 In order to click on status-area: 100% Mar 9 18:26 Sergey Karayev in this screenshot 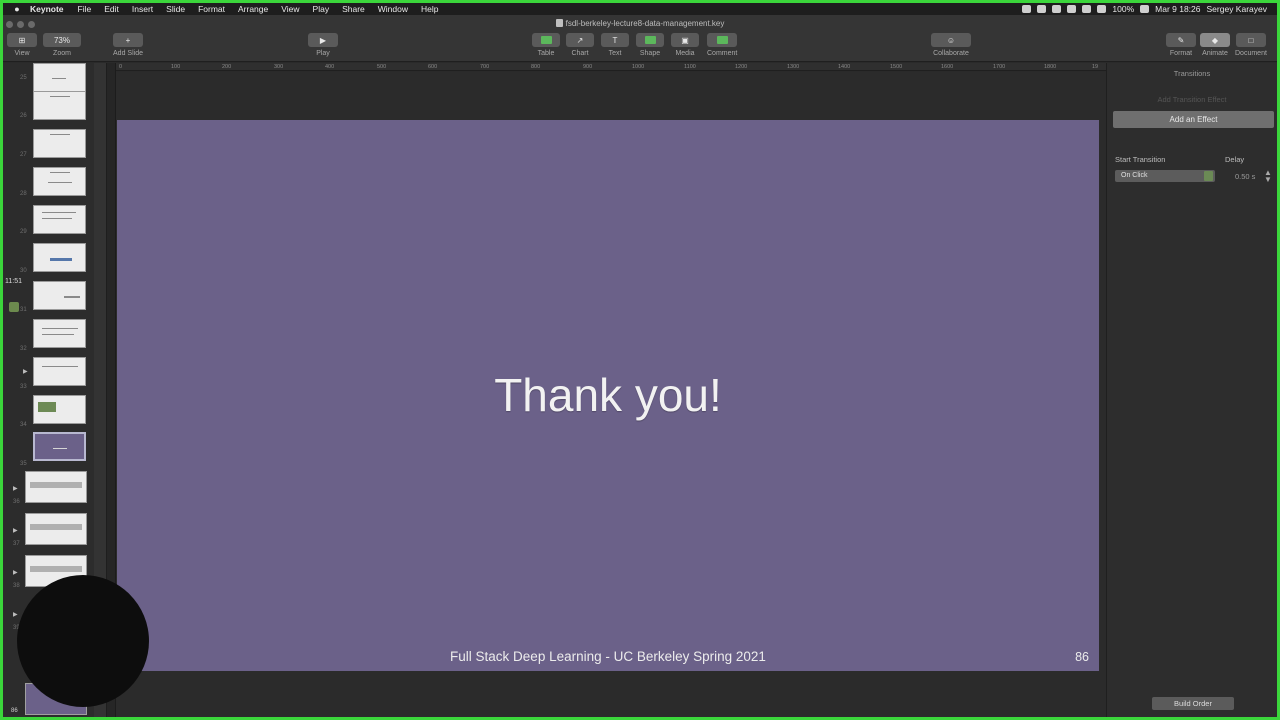, I will do `click(1149, 9)`.